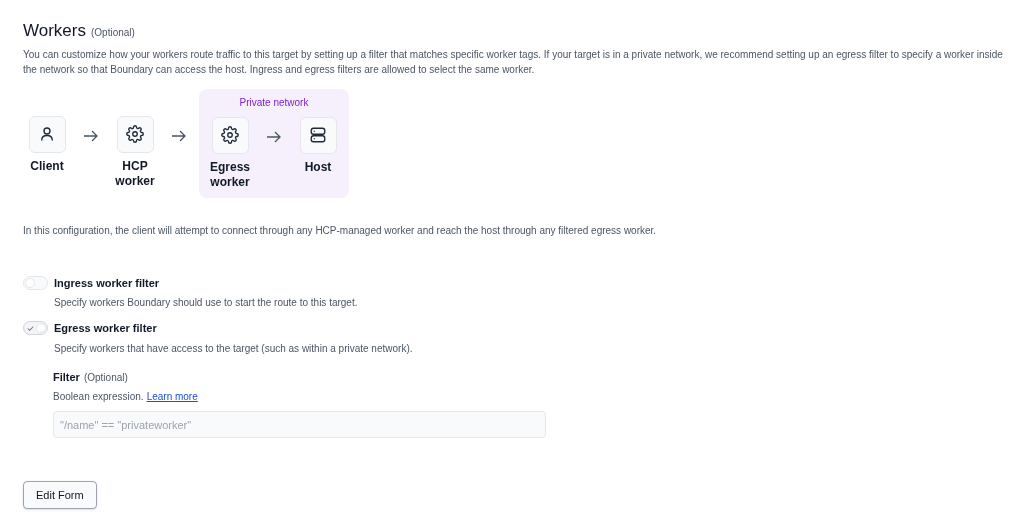 The width and height of the screenshot is (1024, 531). I want to click on section-description: You can customize how your workers route traffic to this target by setting up a filter that matches specific worker tags. If your target is in a private network, we recommend setting up an egress filter to specify a worker inside the network so that Boundary can access the host. Ingress and egress filters are allowed to select the same worker., so click(513, 62).